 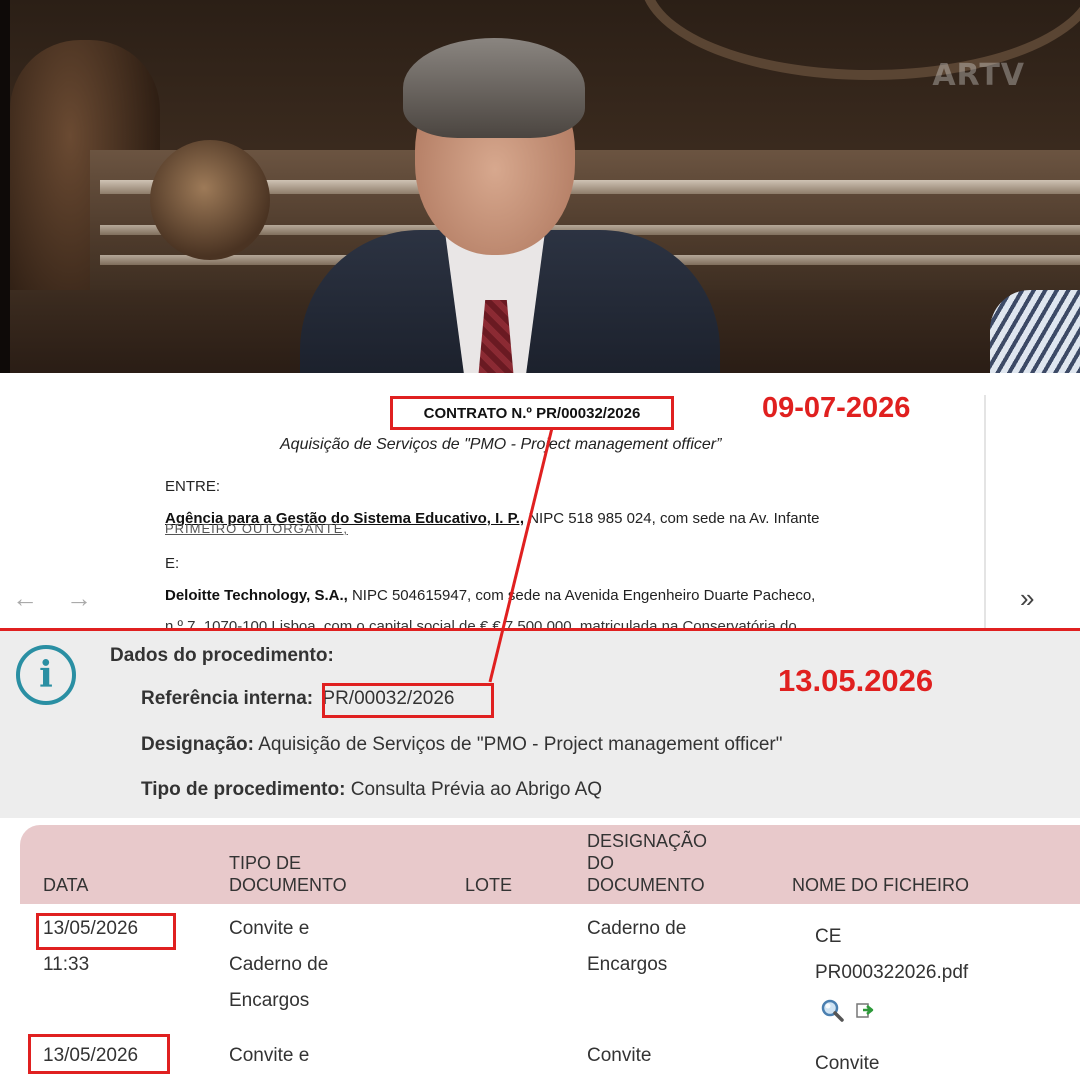 What do you see at coordinates (1035, 331) in the screenshot?
I see `striped-garment` at bounding box center [1035, 331].